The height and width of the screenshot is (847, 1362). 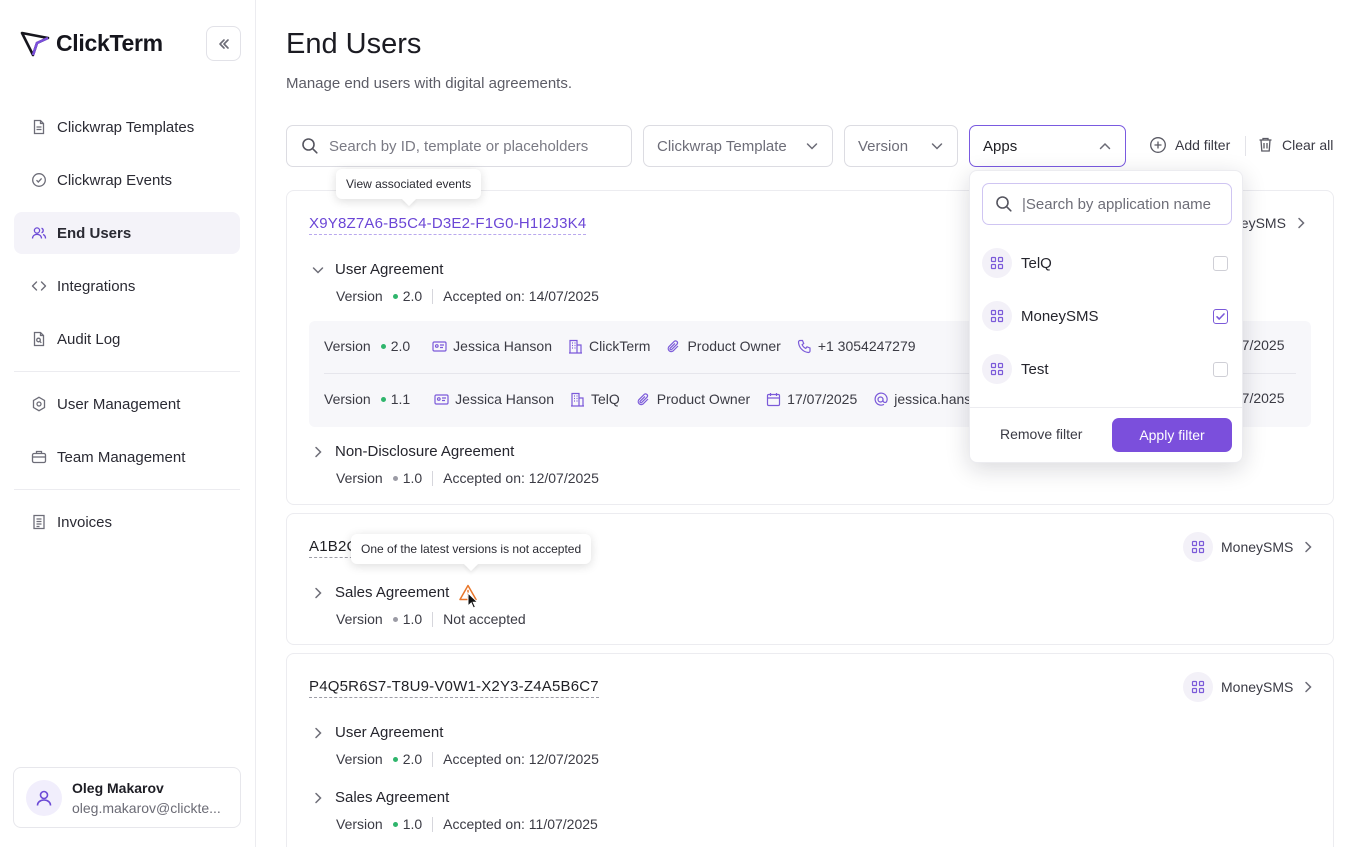 What do you see at coordinates (474, 146) in the screenshot?
I see `search-input` at bounding box center [474, 146].